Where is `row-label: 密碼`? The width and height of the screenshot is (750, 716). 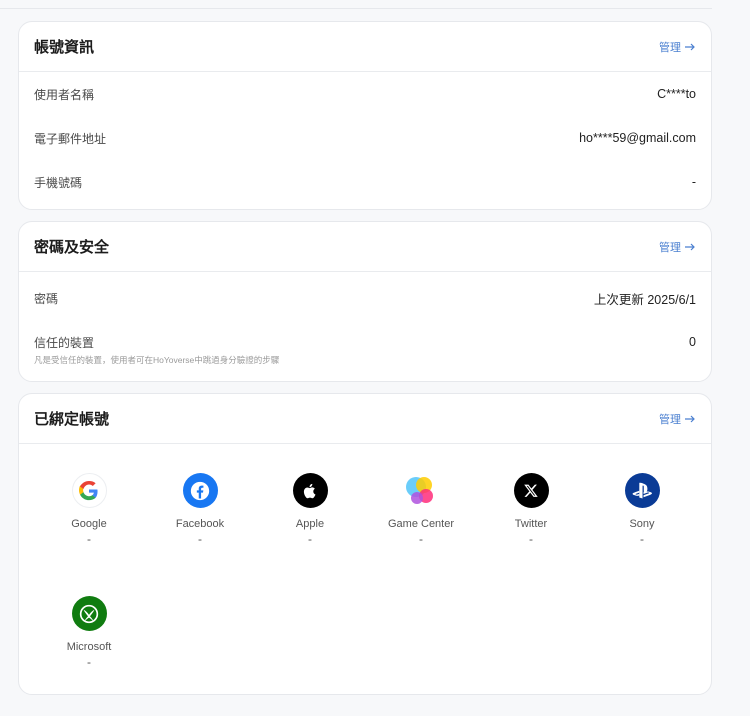
row-label: 密碼 is located at coordinates (46, 298).